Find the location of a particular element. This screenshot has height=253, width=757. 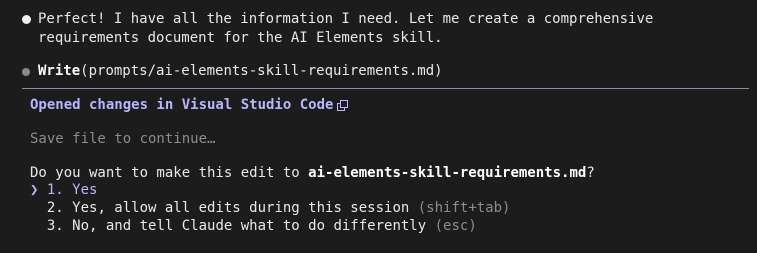

tool-call-name: Write is located at coordinates (59, 71).